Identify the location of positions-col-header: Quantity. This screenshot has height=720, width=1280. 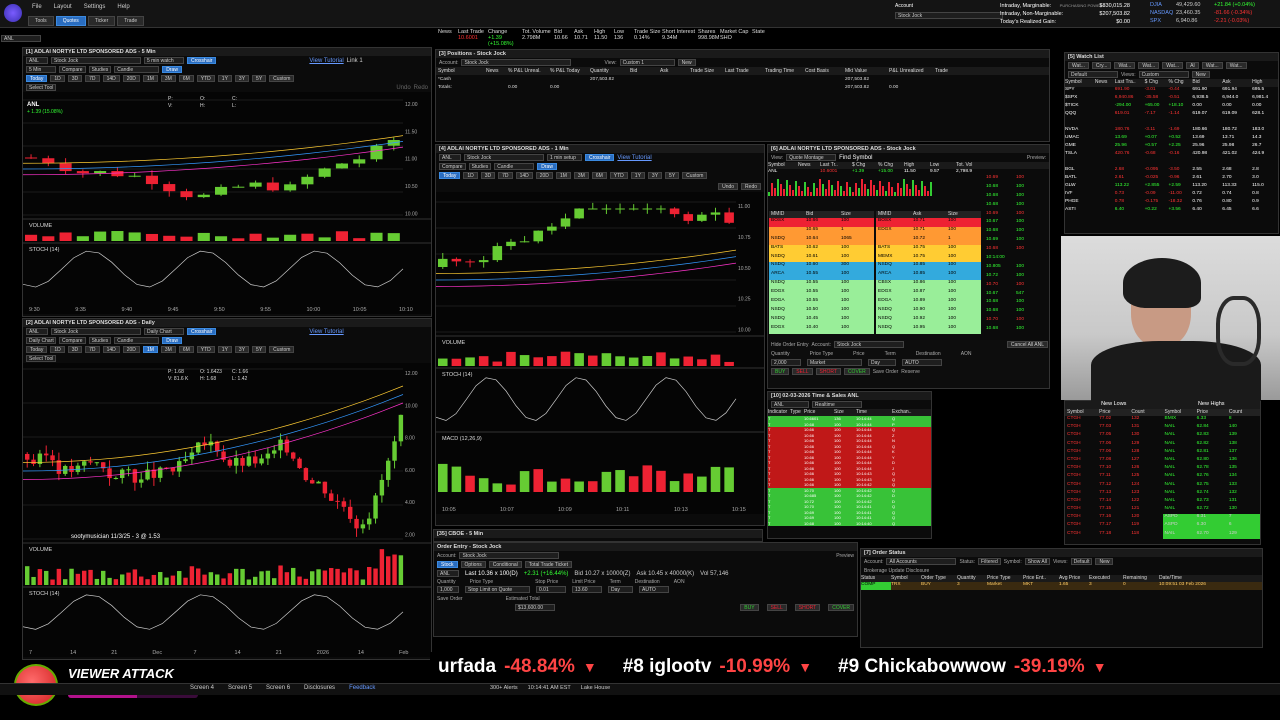
(608, 71).